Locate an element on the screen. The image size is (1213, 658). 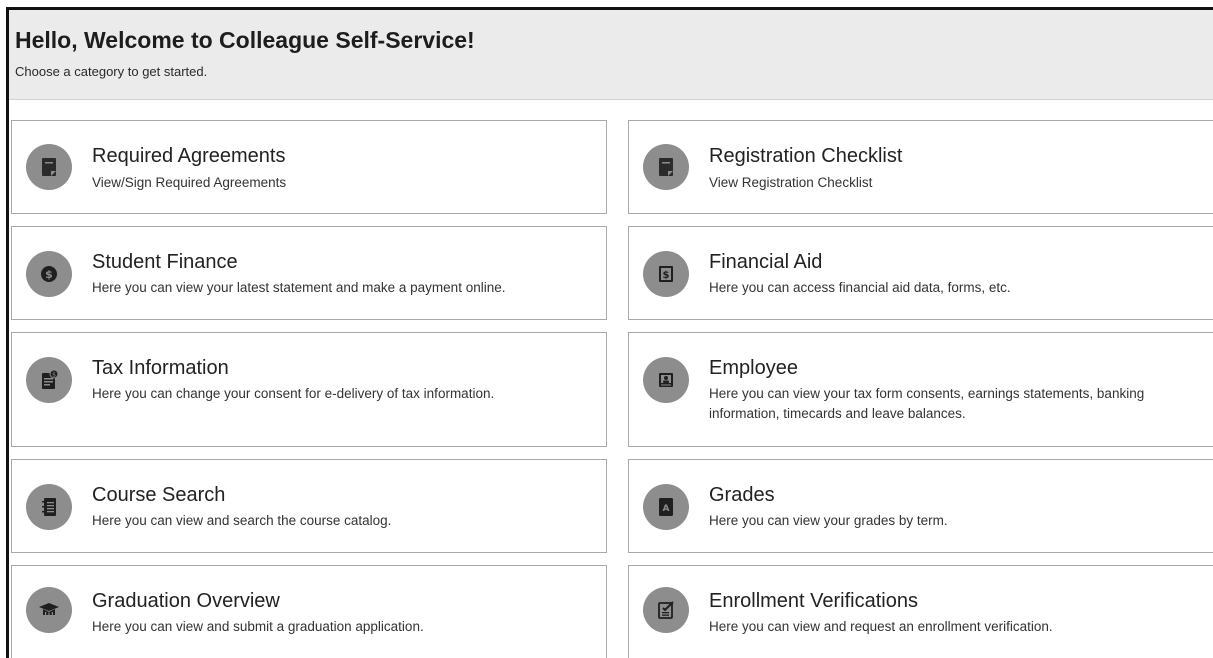
card-title: Tax Information is located at coordinates (160, 368).